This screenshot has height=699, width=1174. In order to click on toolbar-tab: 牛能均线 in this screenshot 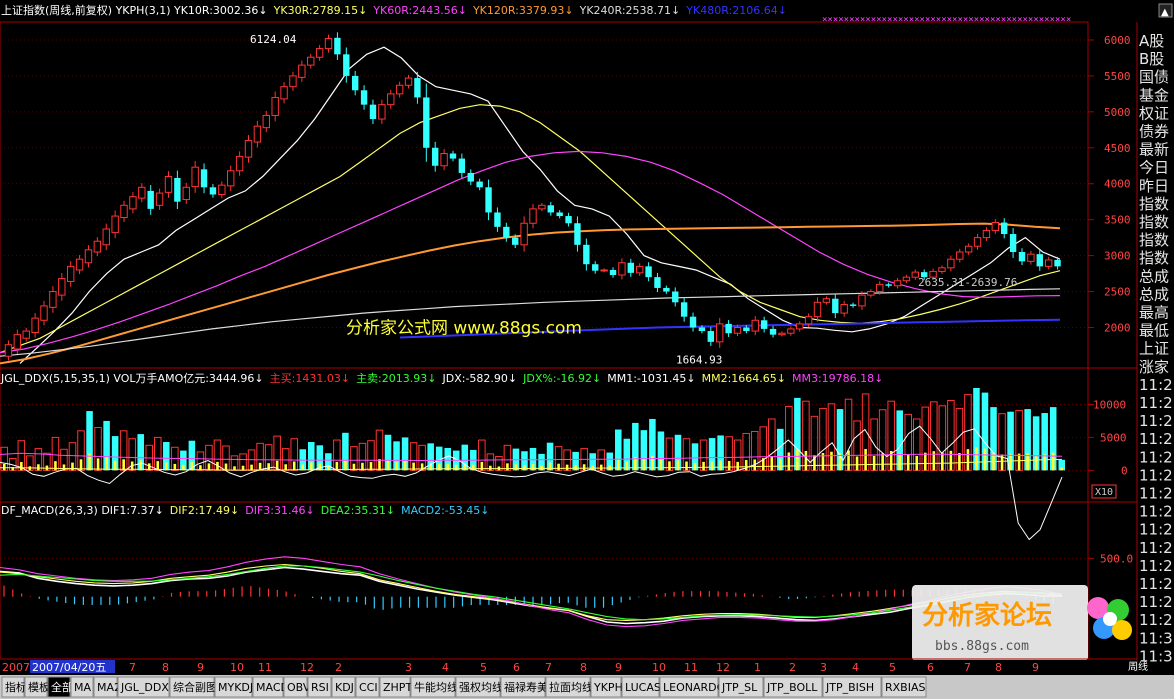, I will do `click(434, 687)`.